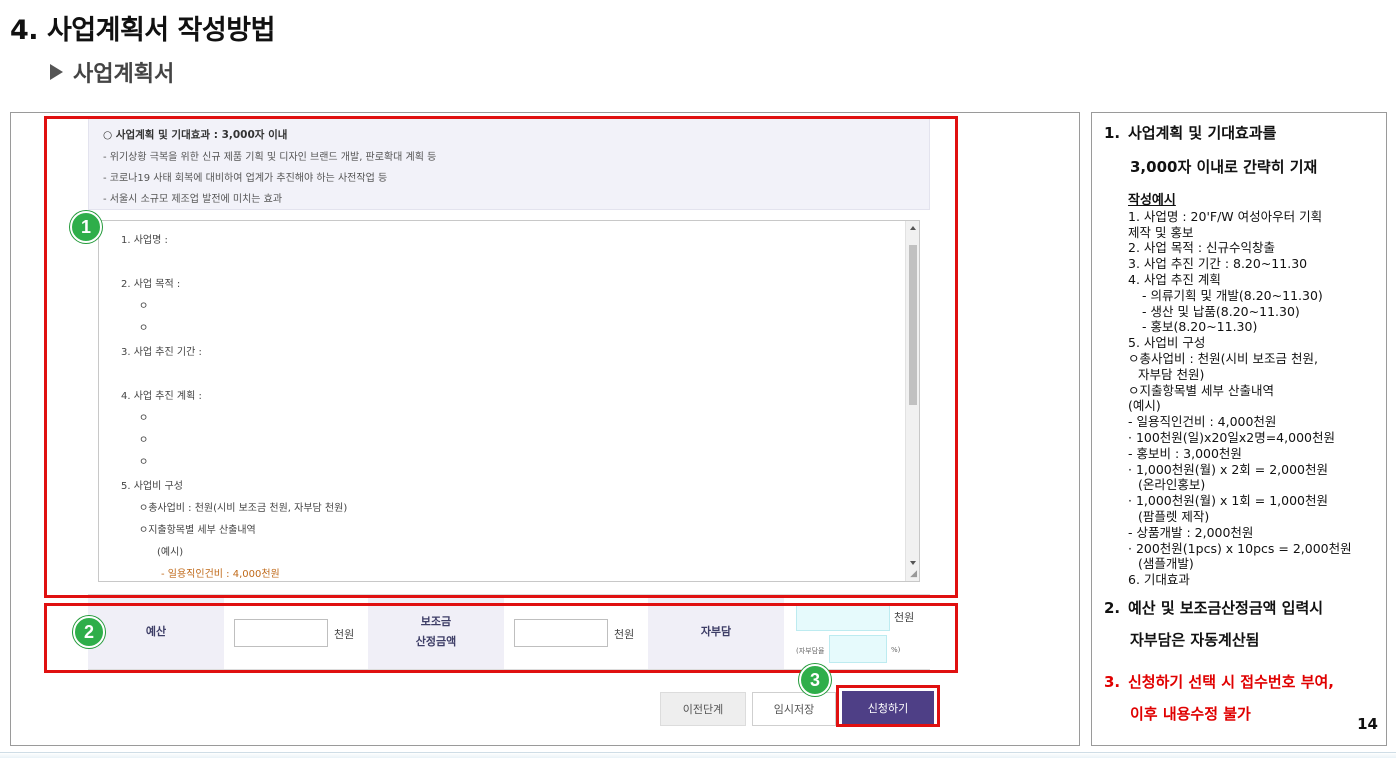 The height and width of the screenshot is (758, 1396). Describe the element at coordinates (703, 709) in the screenshot. I see `prev-step-button: 이전단계` at that location.